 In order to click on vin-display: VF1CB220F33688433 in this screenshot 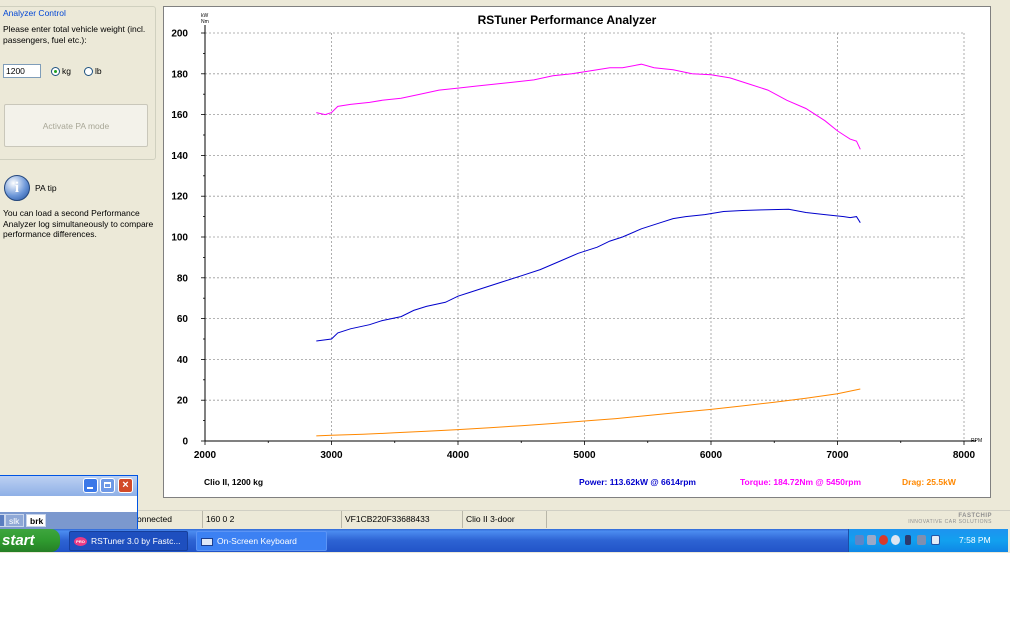, I will do `click(401, 519)`.